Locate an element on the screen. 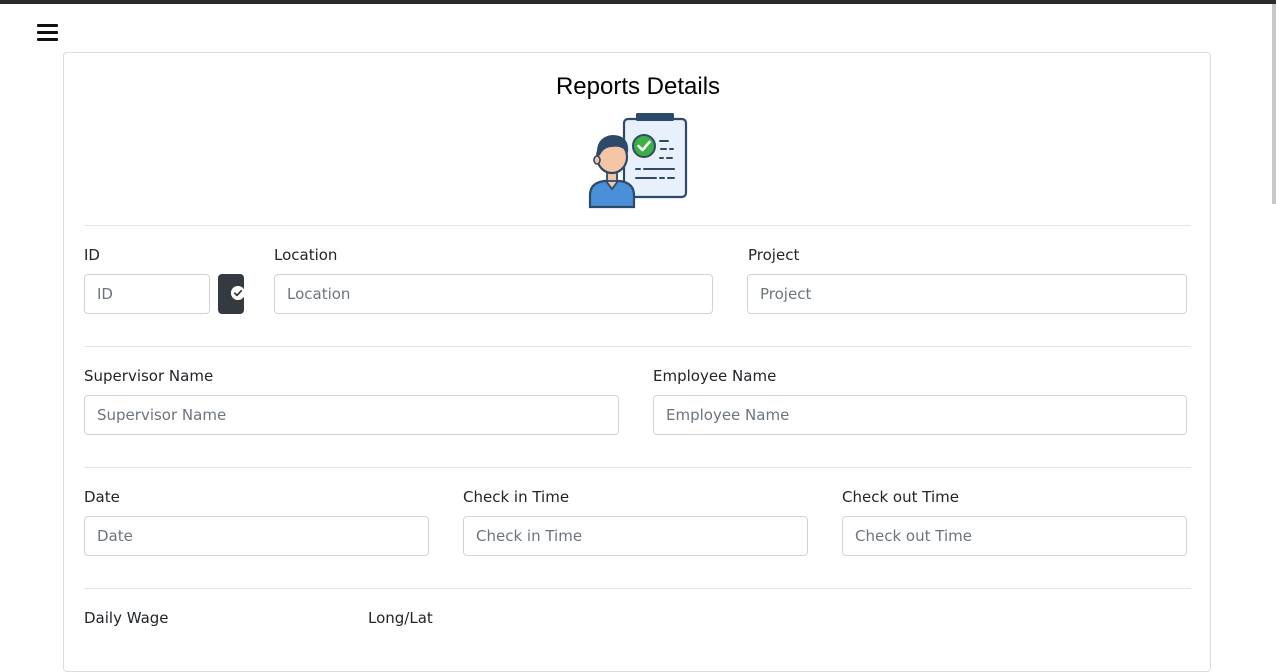 The width and height of the screenshot is (1276, 672). check-in-time-label: Check in Time is located at coordinates (516, 497).